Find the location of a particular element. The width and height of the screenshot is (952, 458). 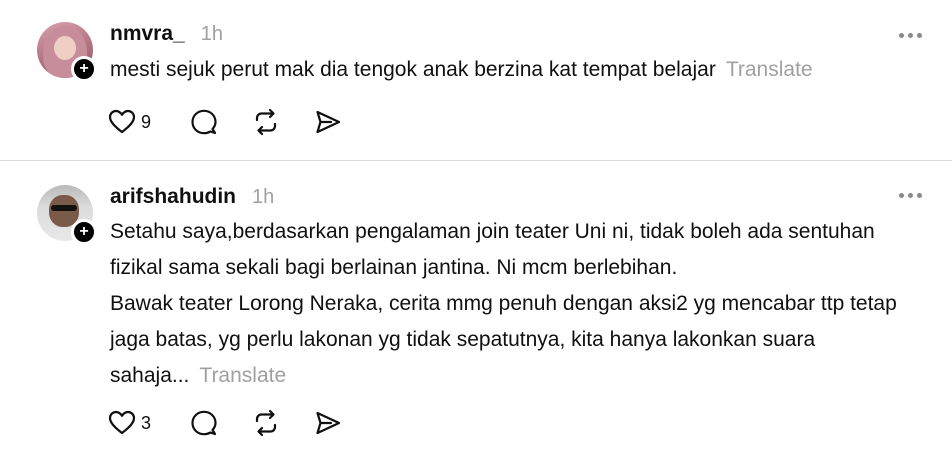

post-header: nmvra_ 1h is located at coordinates (166, 34).